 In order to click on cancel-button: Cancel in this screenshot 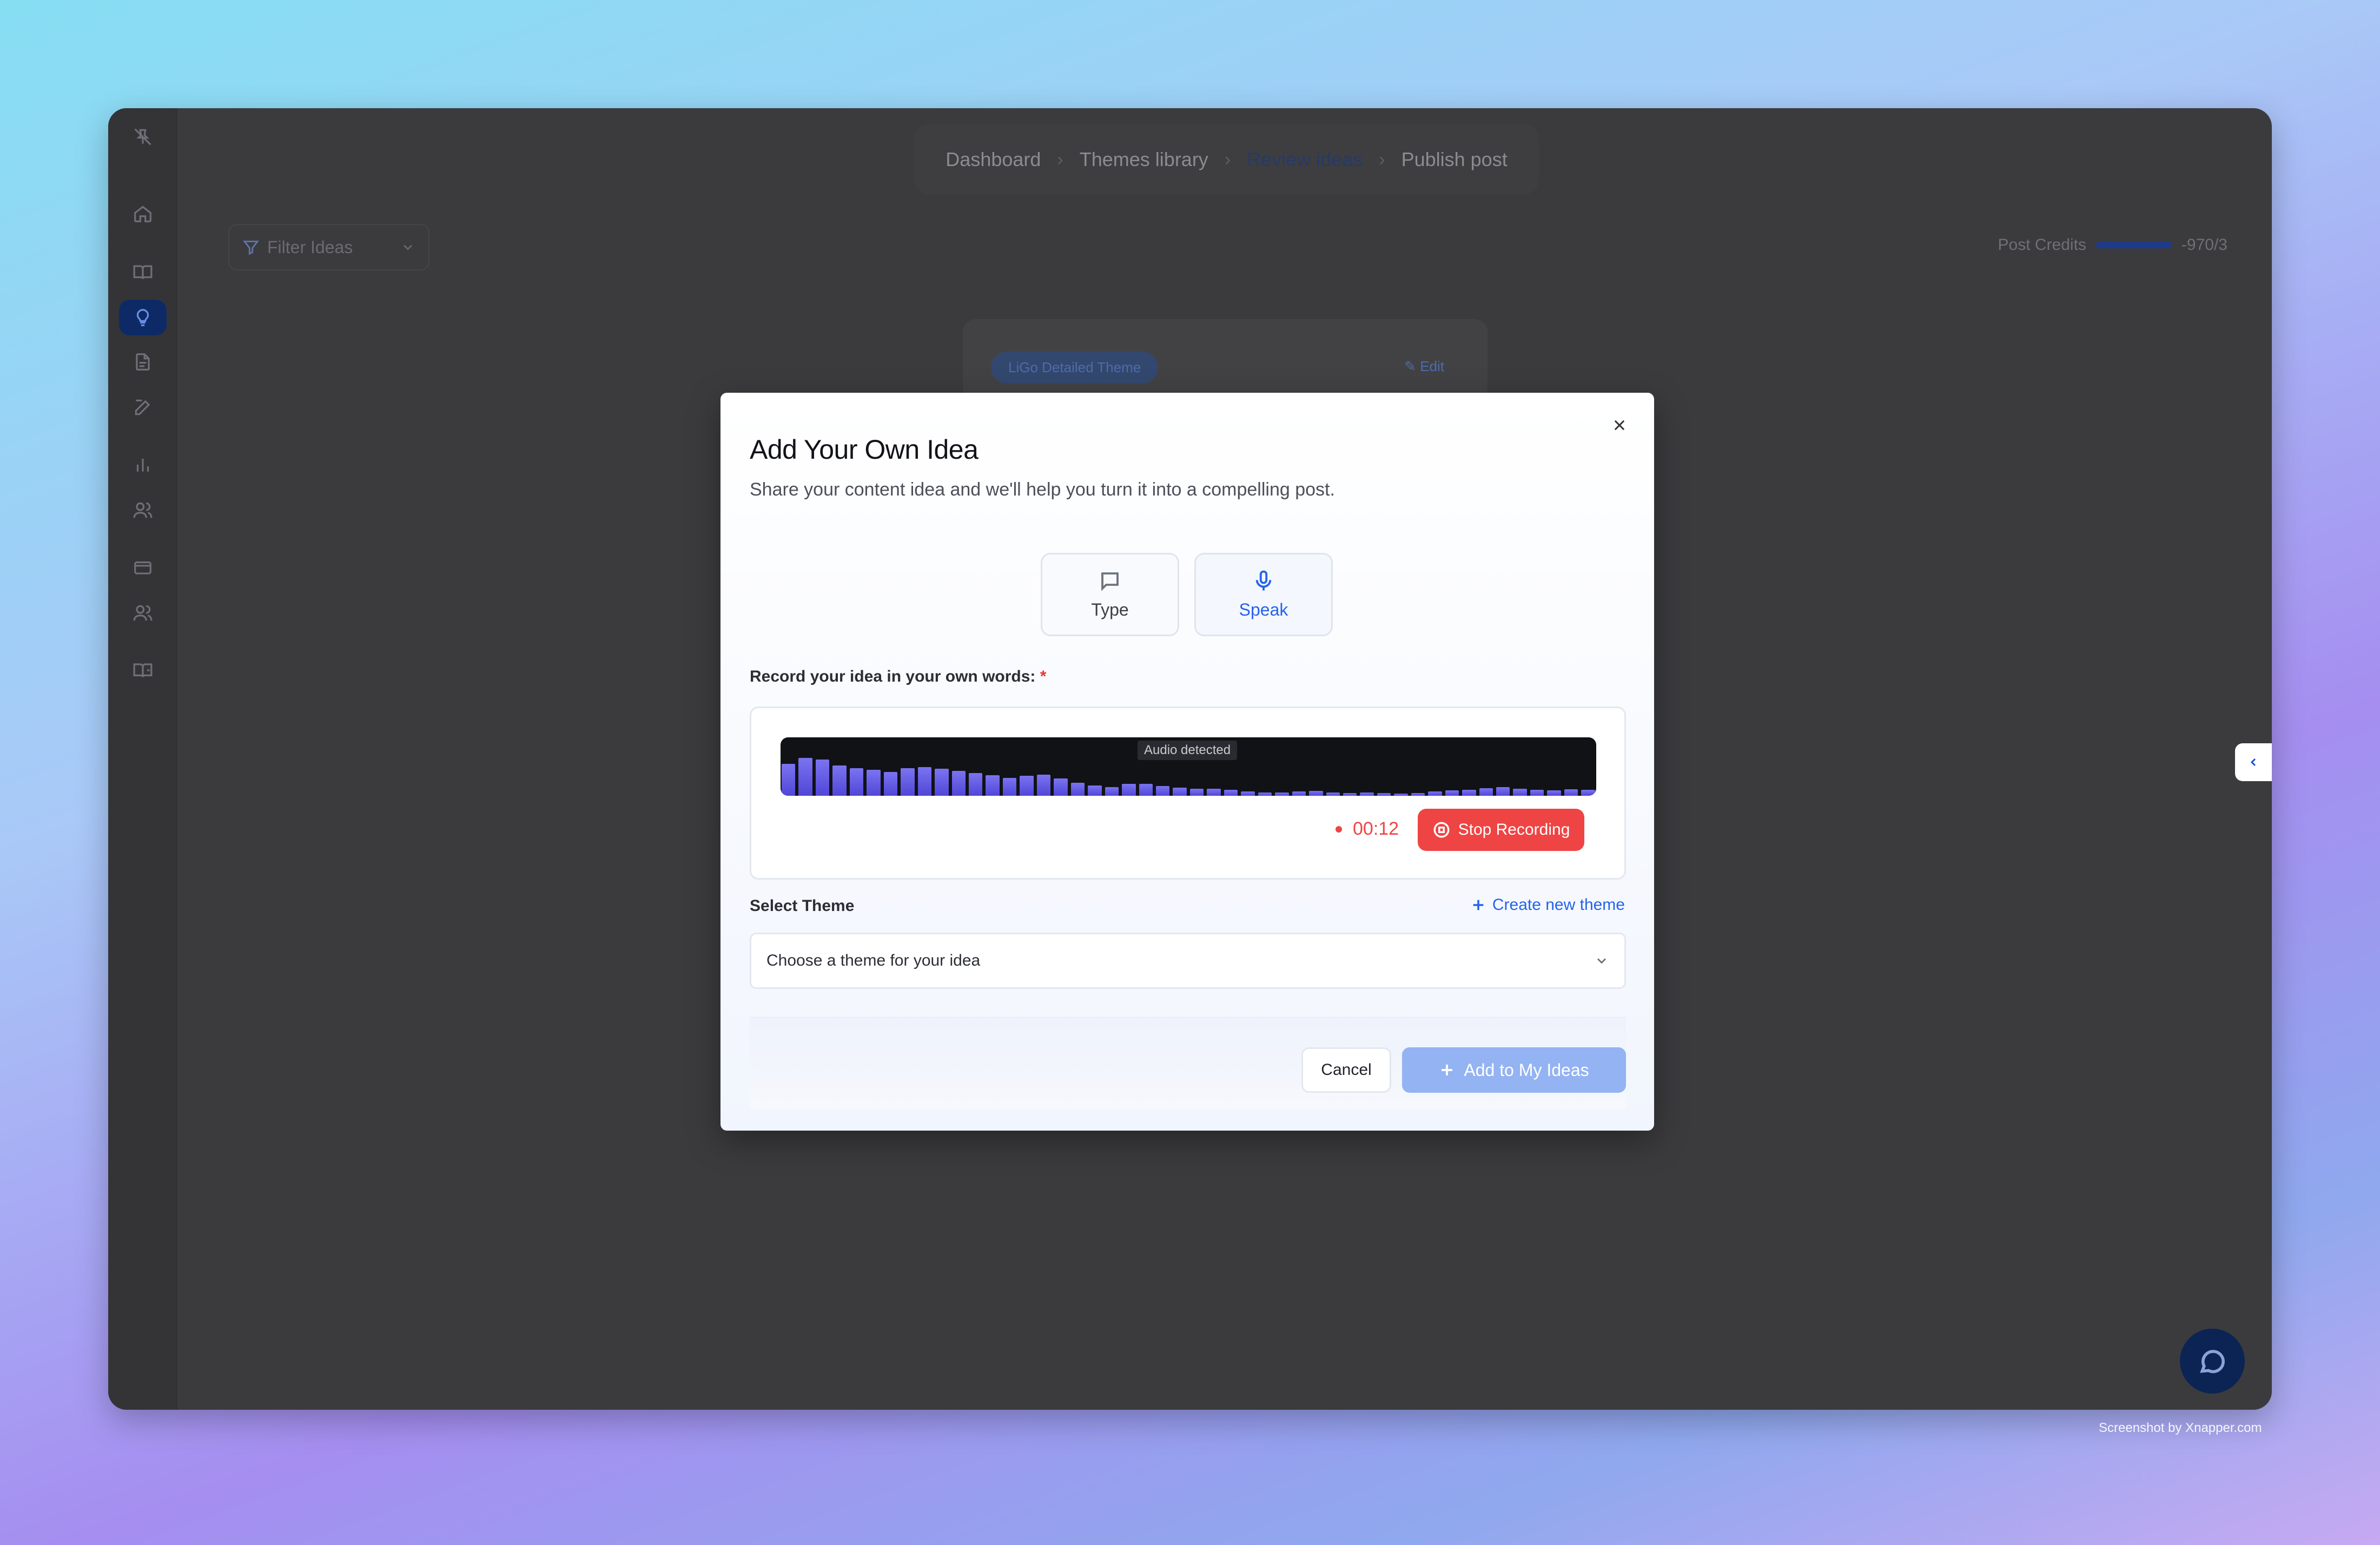, I will do `click(1346, 1070)`.